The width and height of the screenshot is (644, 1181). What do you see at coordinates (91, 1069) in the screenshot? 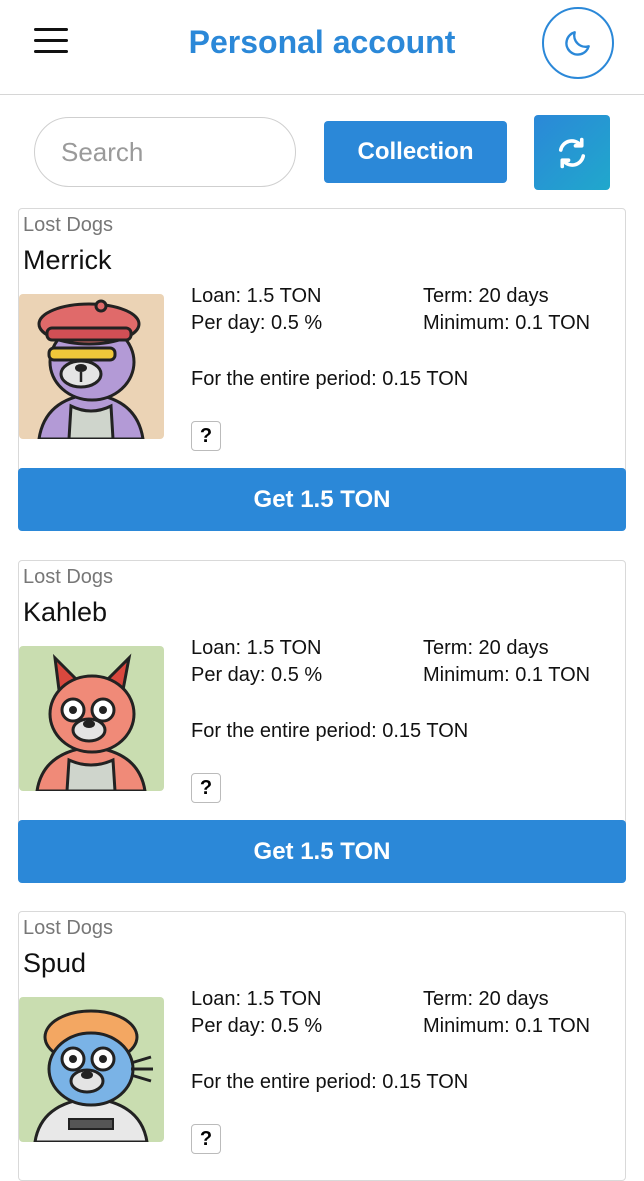
I see `nft-image-spud` at bounding box center [91, 1069].